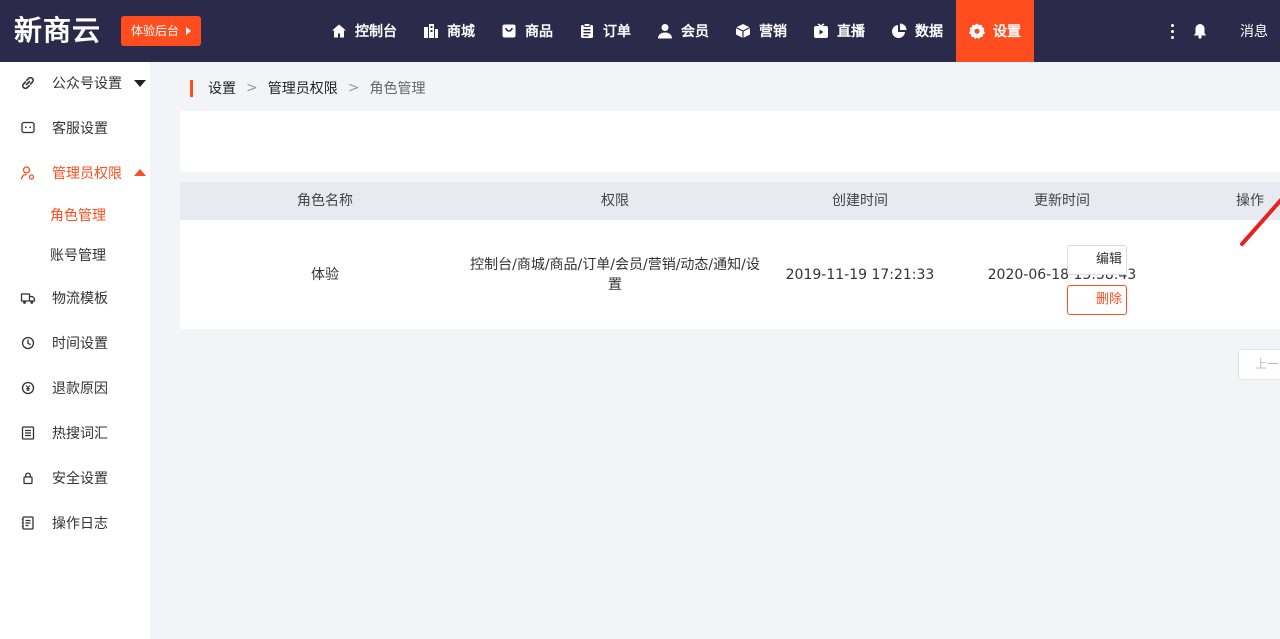 This screenshot has width=1280, height=639. I want to click on nav-item-mall: 商城, so click(449, 31).